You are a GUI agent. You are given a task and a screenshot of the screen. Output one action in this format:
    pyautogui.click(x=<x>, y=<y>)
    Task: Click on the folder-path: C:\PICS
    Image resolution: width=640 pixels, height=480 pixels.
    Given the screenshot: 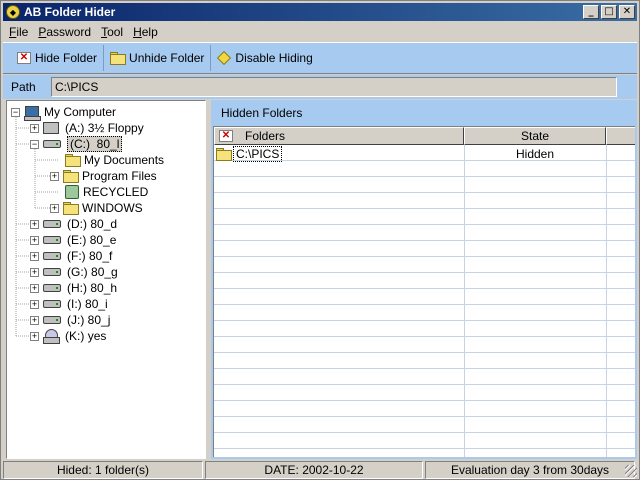 What is the action you would take?
    pyautogui.click(x=258, y=154)
    